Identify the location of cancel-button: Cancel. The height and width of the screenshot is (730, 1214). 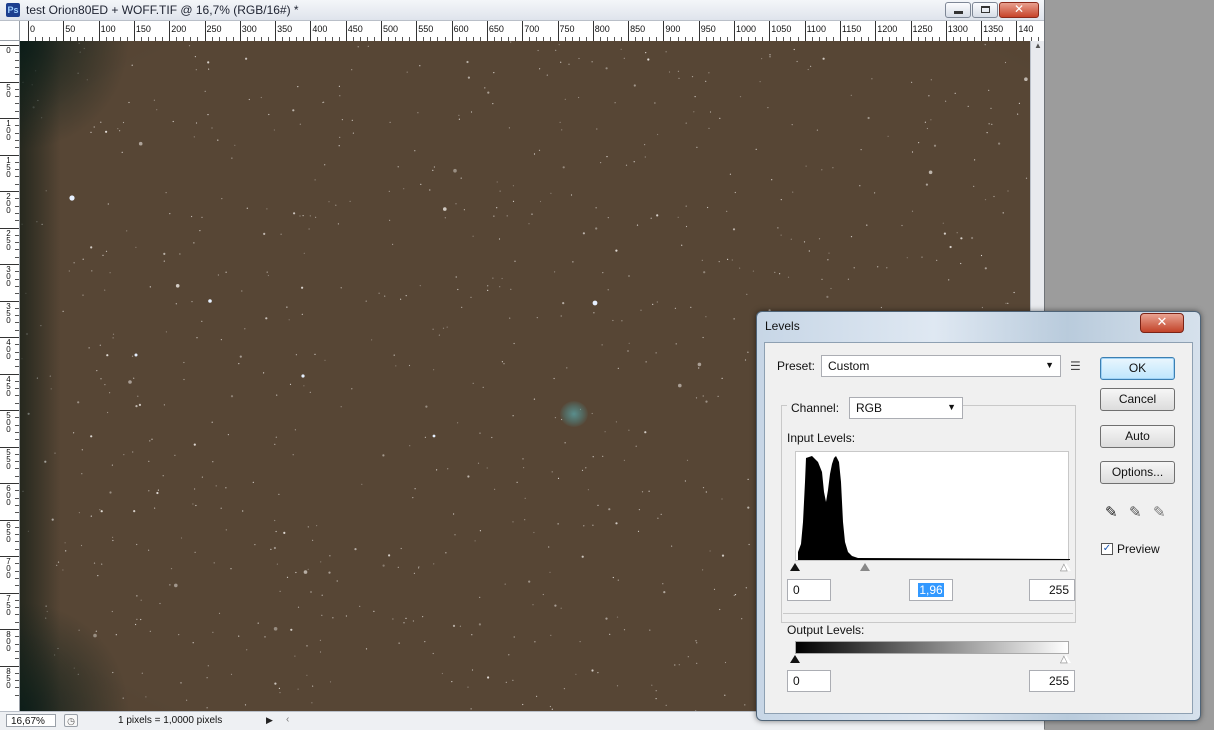
(1137, 399).